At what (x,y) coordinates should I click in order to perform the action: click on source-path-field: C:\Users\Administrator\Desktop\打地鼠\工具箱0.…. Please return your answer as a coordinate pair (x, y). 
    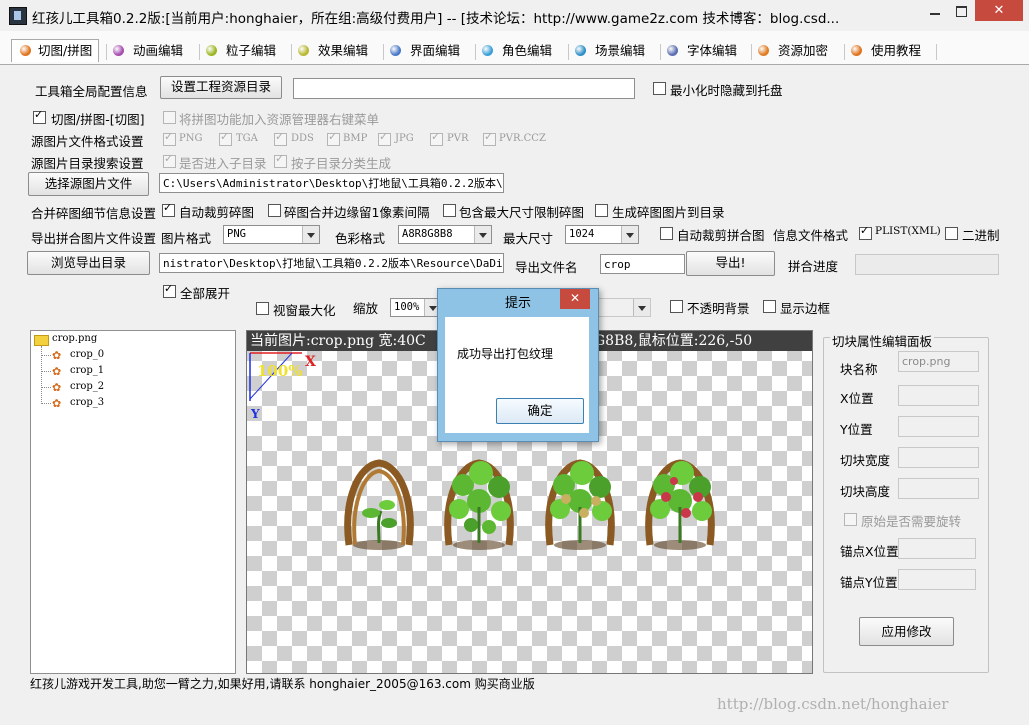
    Looking at the image, I should click on (331, 183).